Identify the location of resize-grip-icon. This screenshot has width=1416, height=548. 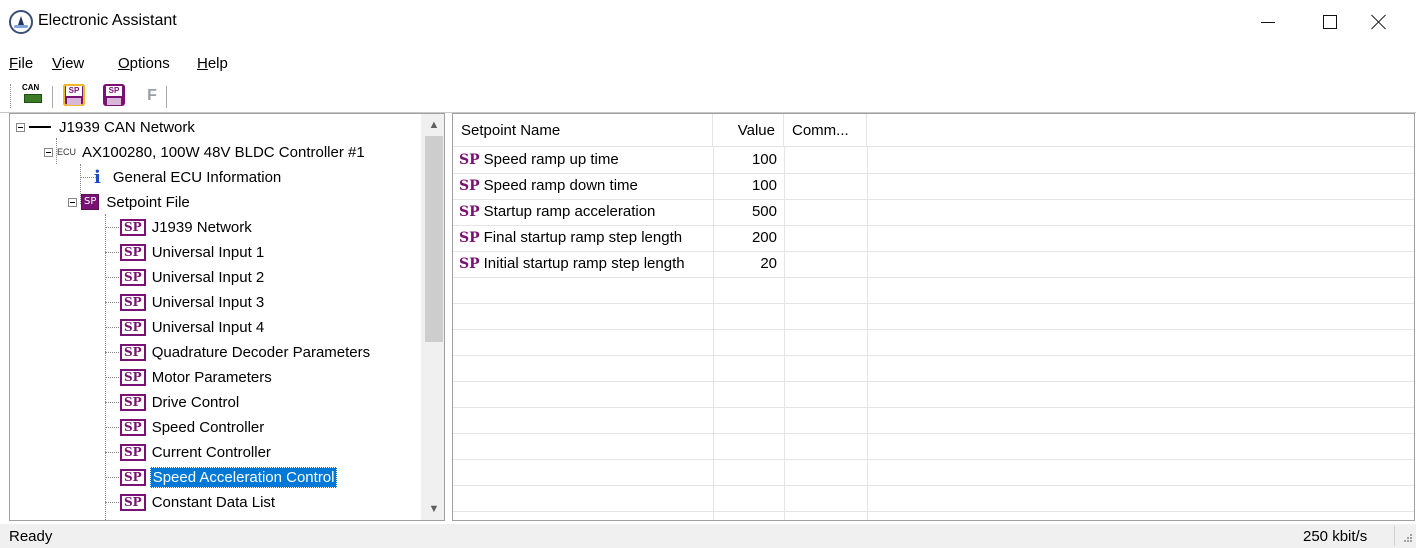
(1408, 539).